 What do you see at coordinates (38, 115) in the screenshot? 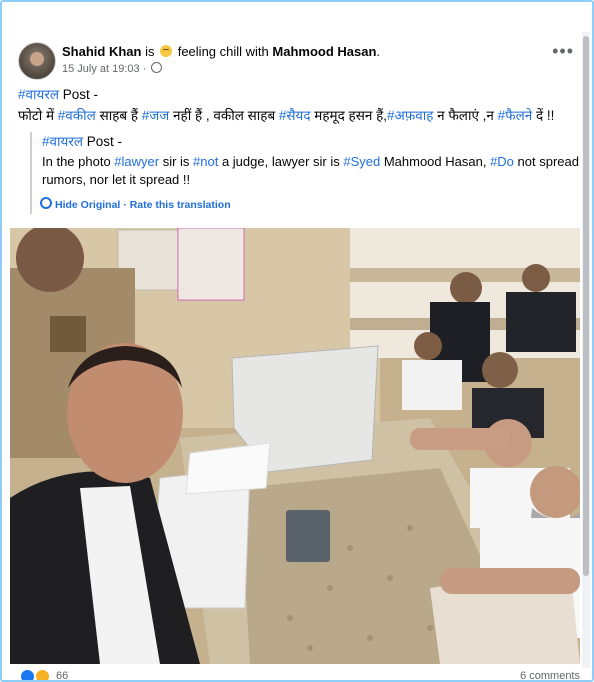
I see `text-span: फोटो में` at bounding box center [38, 115].